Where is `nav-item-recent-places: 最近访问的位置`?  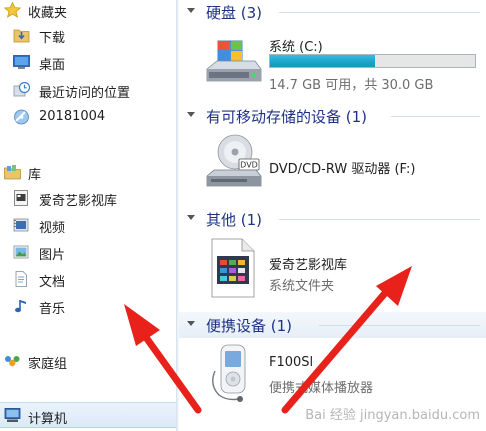 nav-item-recent-places: 最近访问的位置 is located at coordinates (88, 90).